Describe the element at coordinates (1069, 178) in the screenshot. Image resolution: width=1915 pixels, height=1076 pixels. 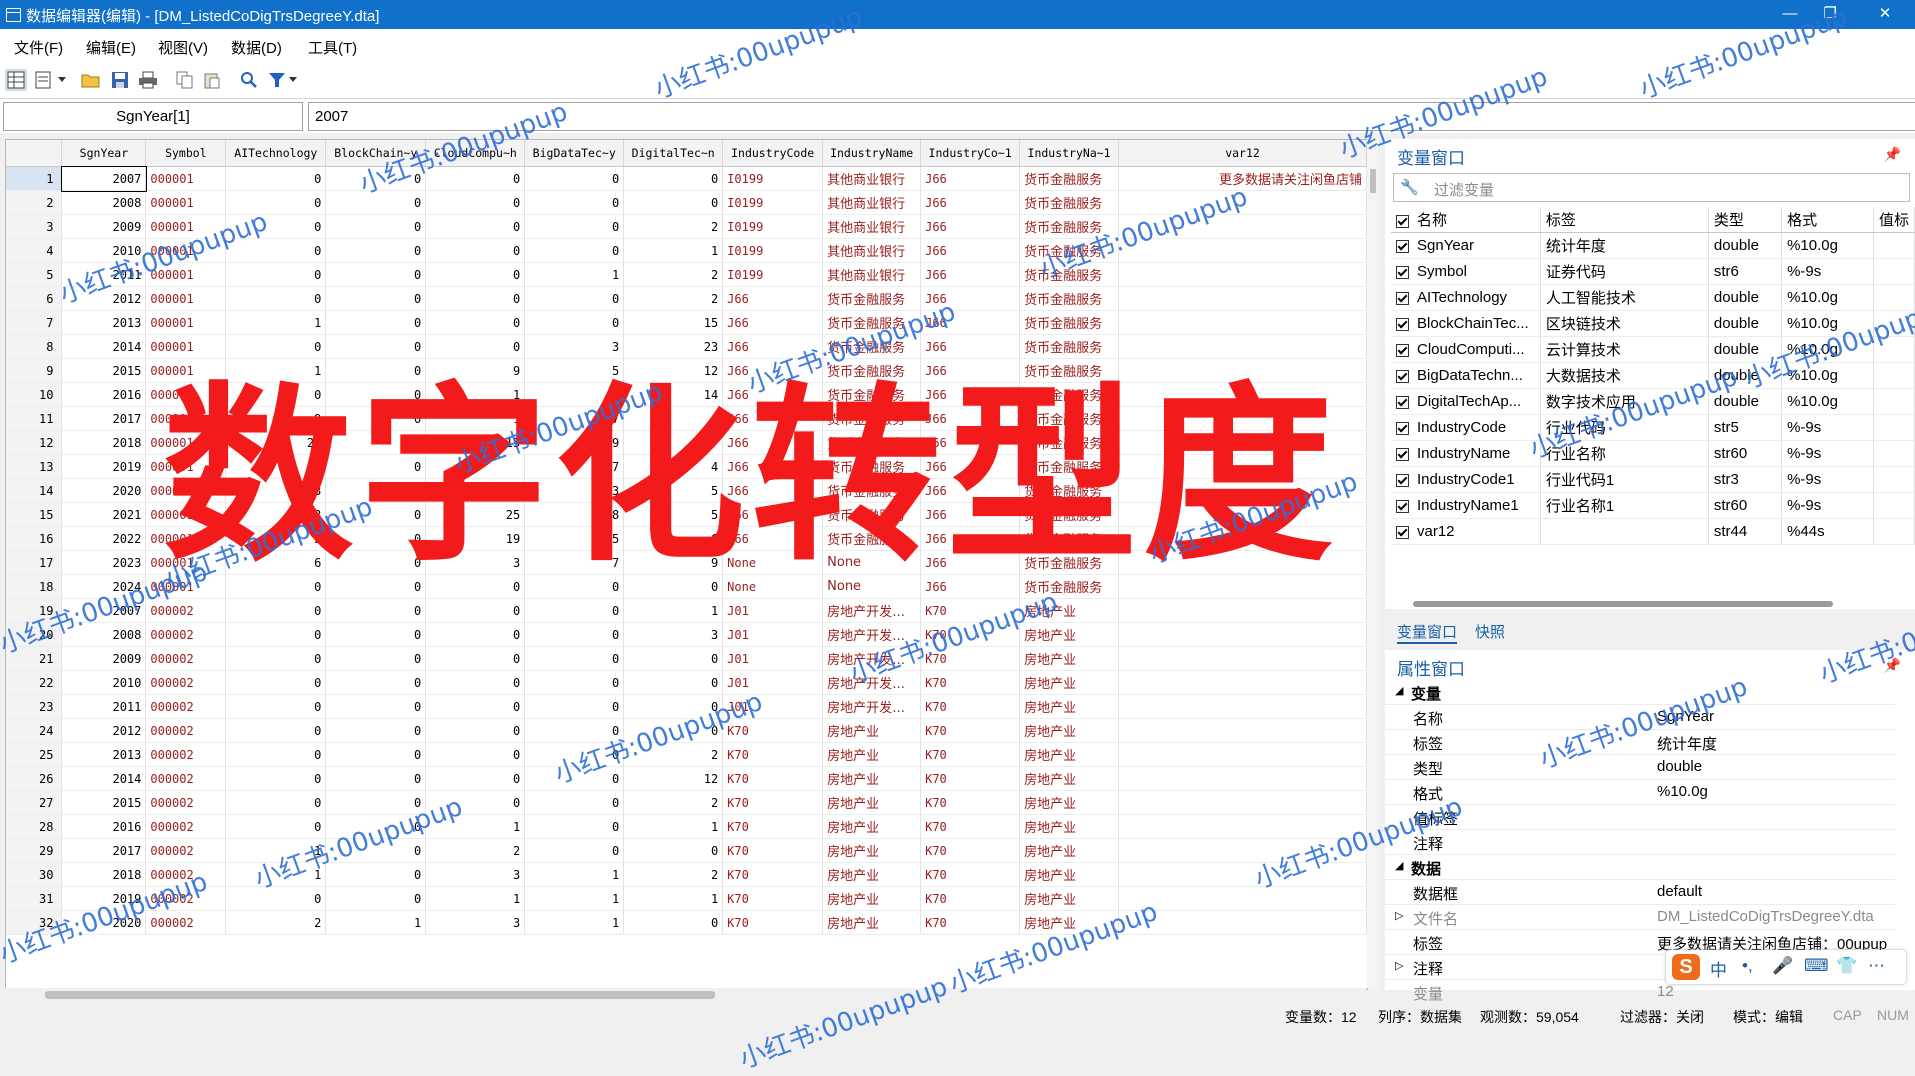
I see `grid-cell: 货币金融服务` at that location.